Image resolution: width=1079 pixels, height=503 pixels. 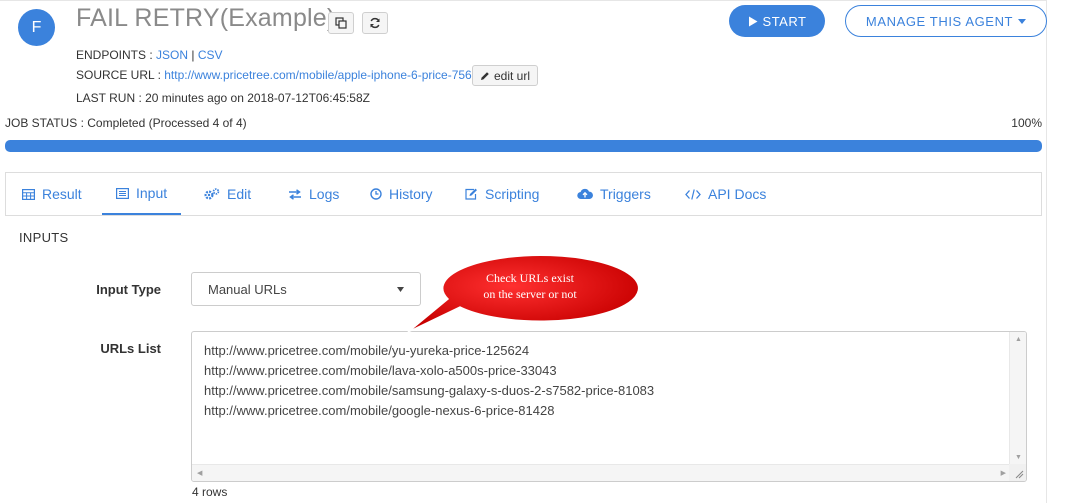 What do you see at coordinates (1018, 457) in the screenshot?
I see `scroll-down-arrow-icon: ▼` at bounding box center [1018, 457].